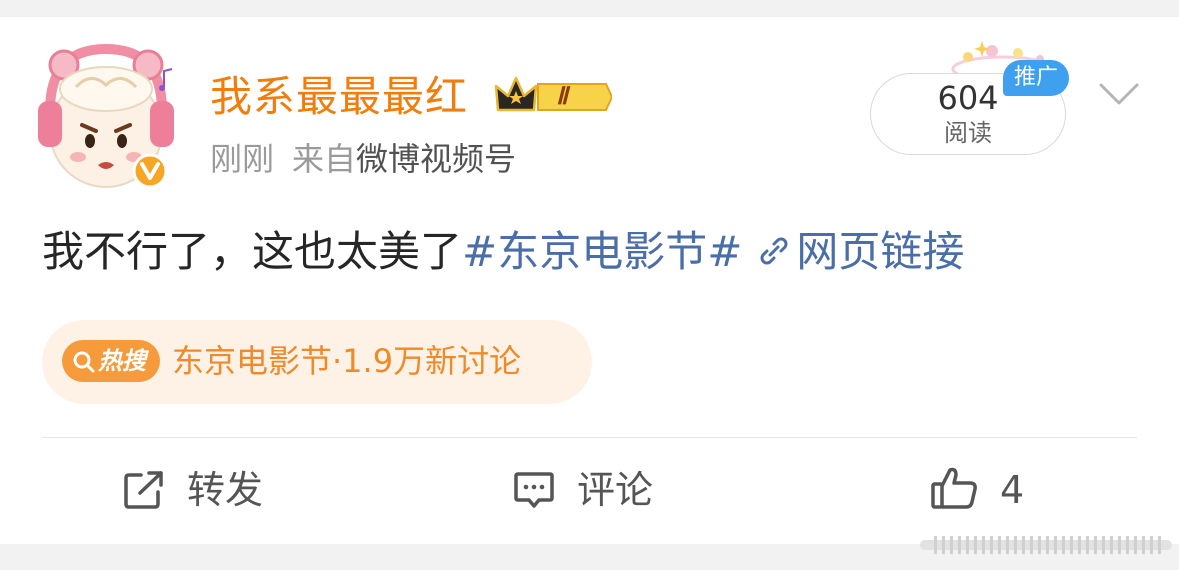 The image size is (1179, 570). What do you see at coordinates (615, 490) in the screenshot?
I see `comment-label: 评论` at bounding box center [615, 490].